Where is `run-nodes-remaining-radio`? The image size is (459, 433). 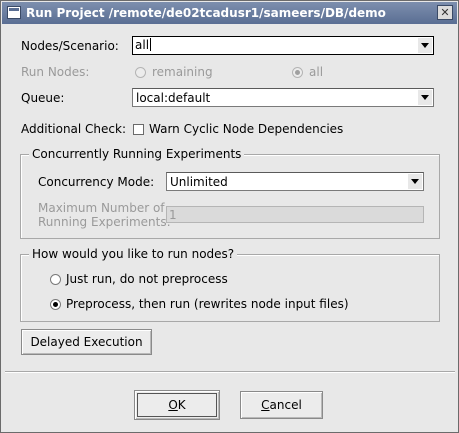 run-nodes-remaining-radio is located at coordinates (140, 72).